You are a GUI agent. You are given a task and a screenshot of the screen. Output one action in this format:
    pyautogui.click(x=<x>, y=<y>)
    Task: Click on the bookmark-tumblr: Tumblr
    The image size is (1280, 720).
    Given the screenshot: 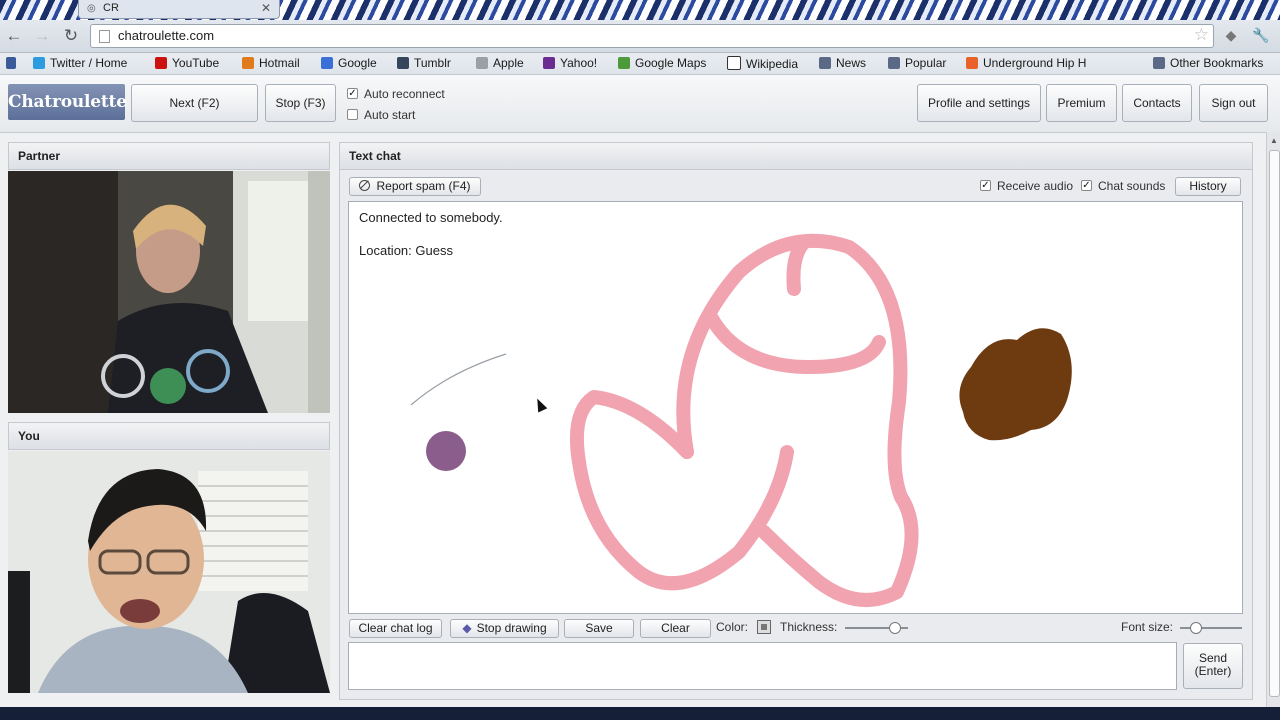 What is the action you would take?
    pyautogui.click(x=424, y=63)
    